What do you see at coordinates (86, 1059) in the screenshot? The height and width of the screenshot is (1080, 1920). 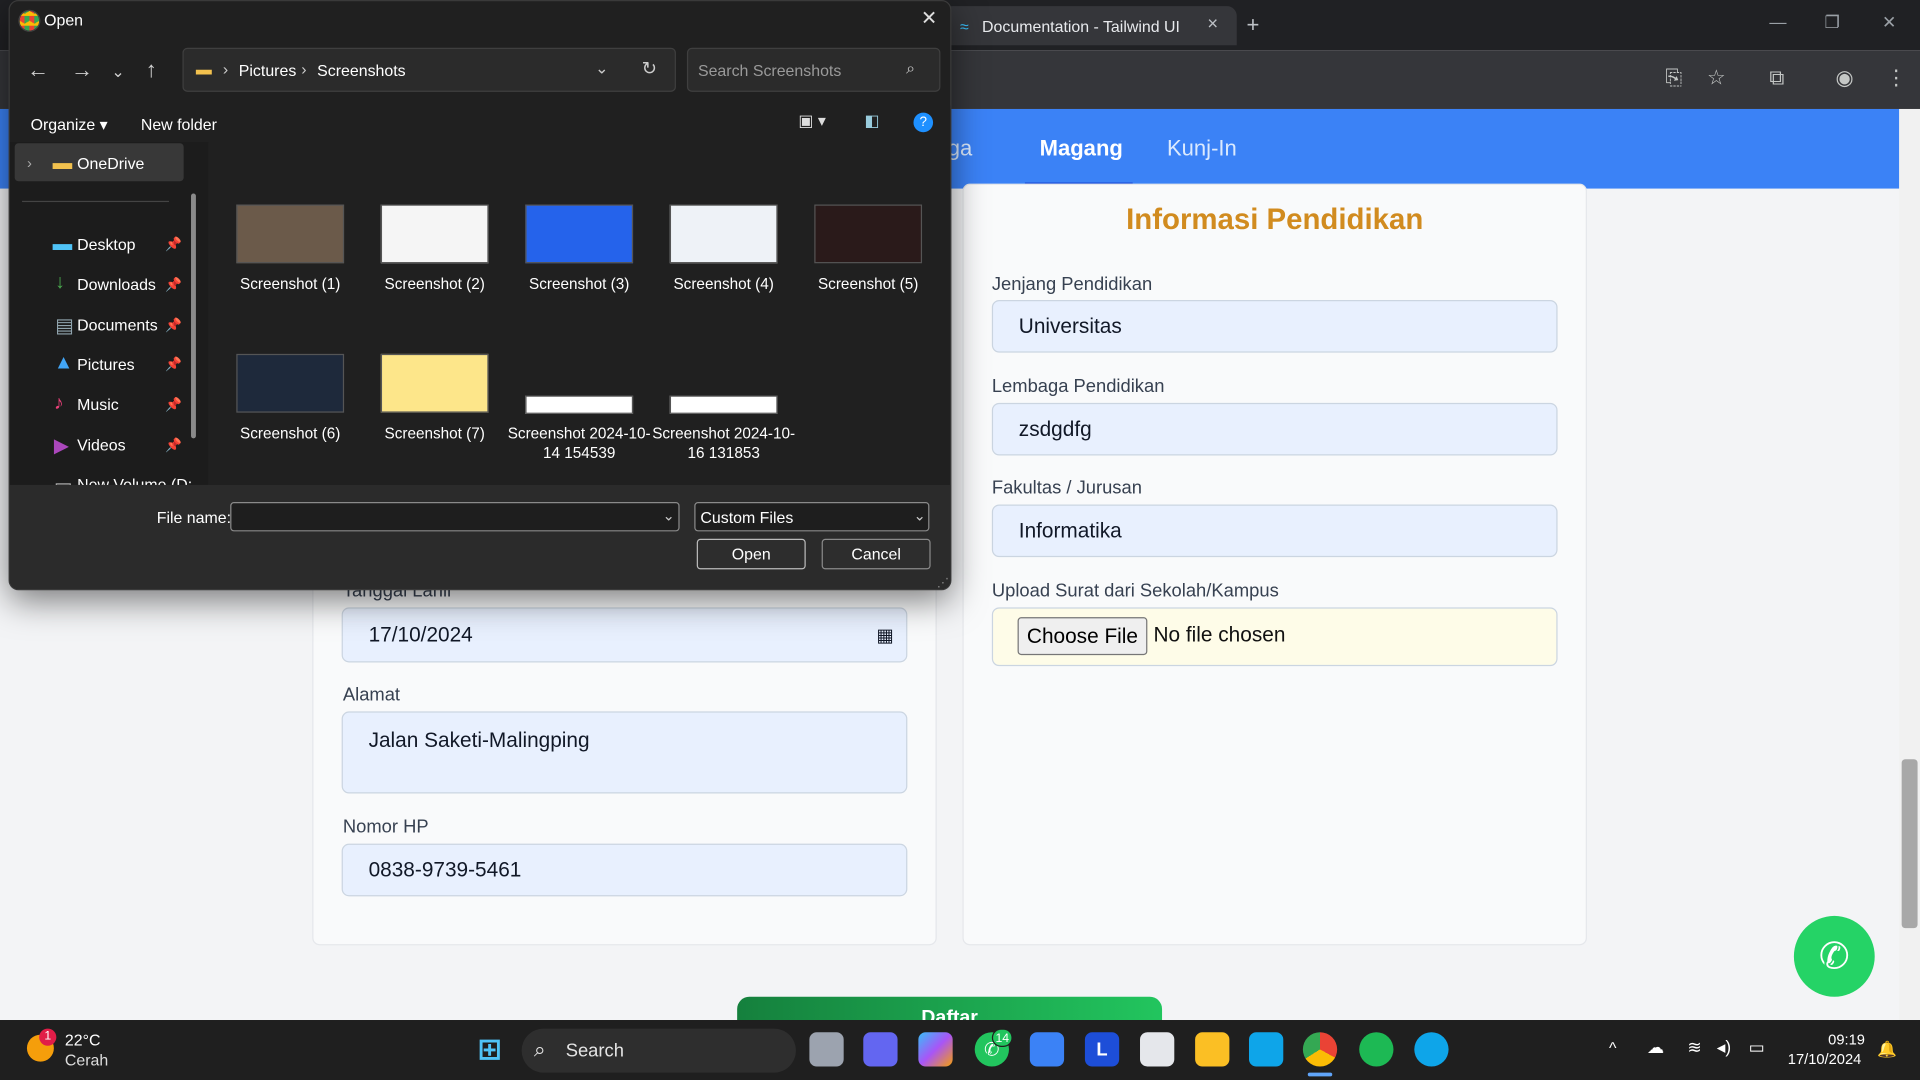 I see `weather-desc: Cerah` at bounding box center [86, 1059].